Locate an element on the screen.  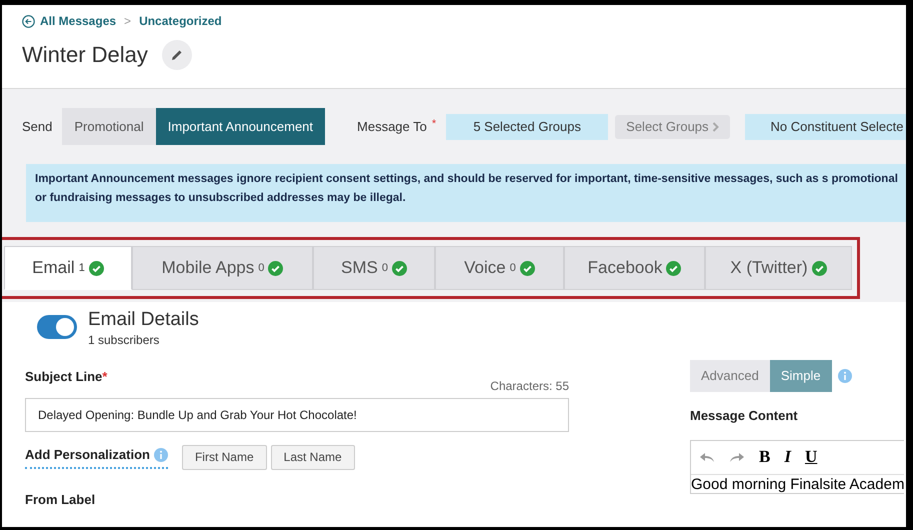
message-to-label: Message To is located at coordinates (392, 127).